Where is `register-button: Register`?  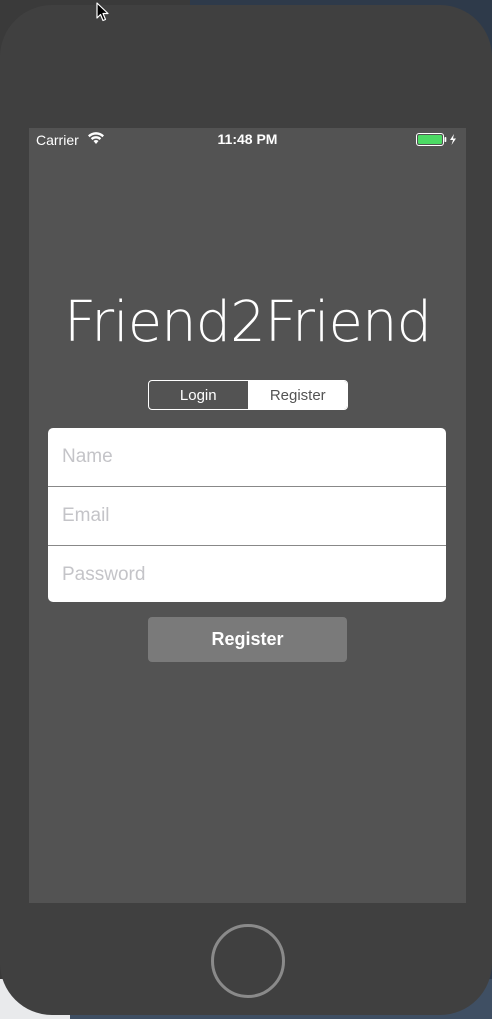 register-button: Register is located at coordinates (247, 639).